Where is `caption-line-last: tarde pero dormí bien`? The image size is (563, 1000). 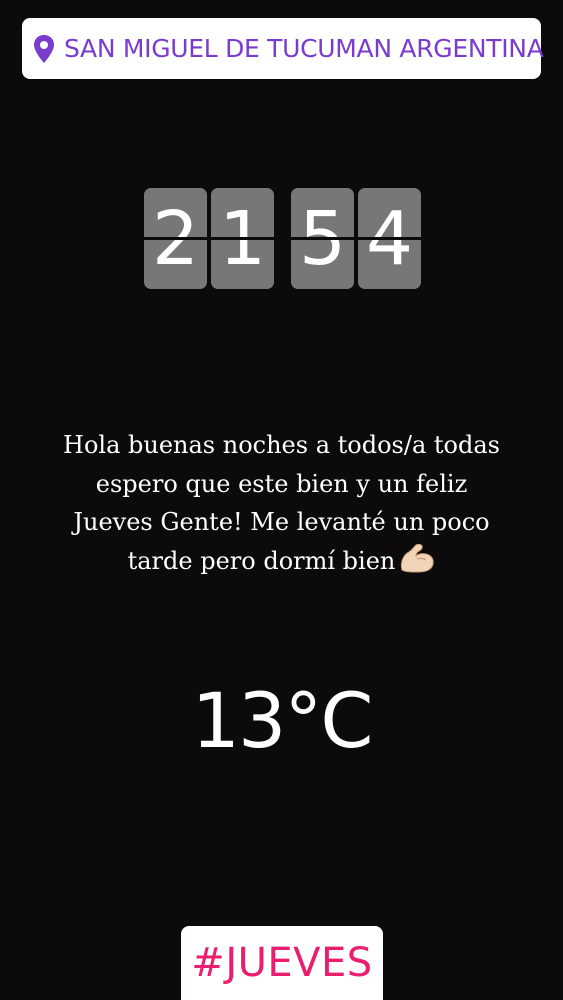
caption-line-last: tarde pero dormí bien is located at coordinates (281, 563).